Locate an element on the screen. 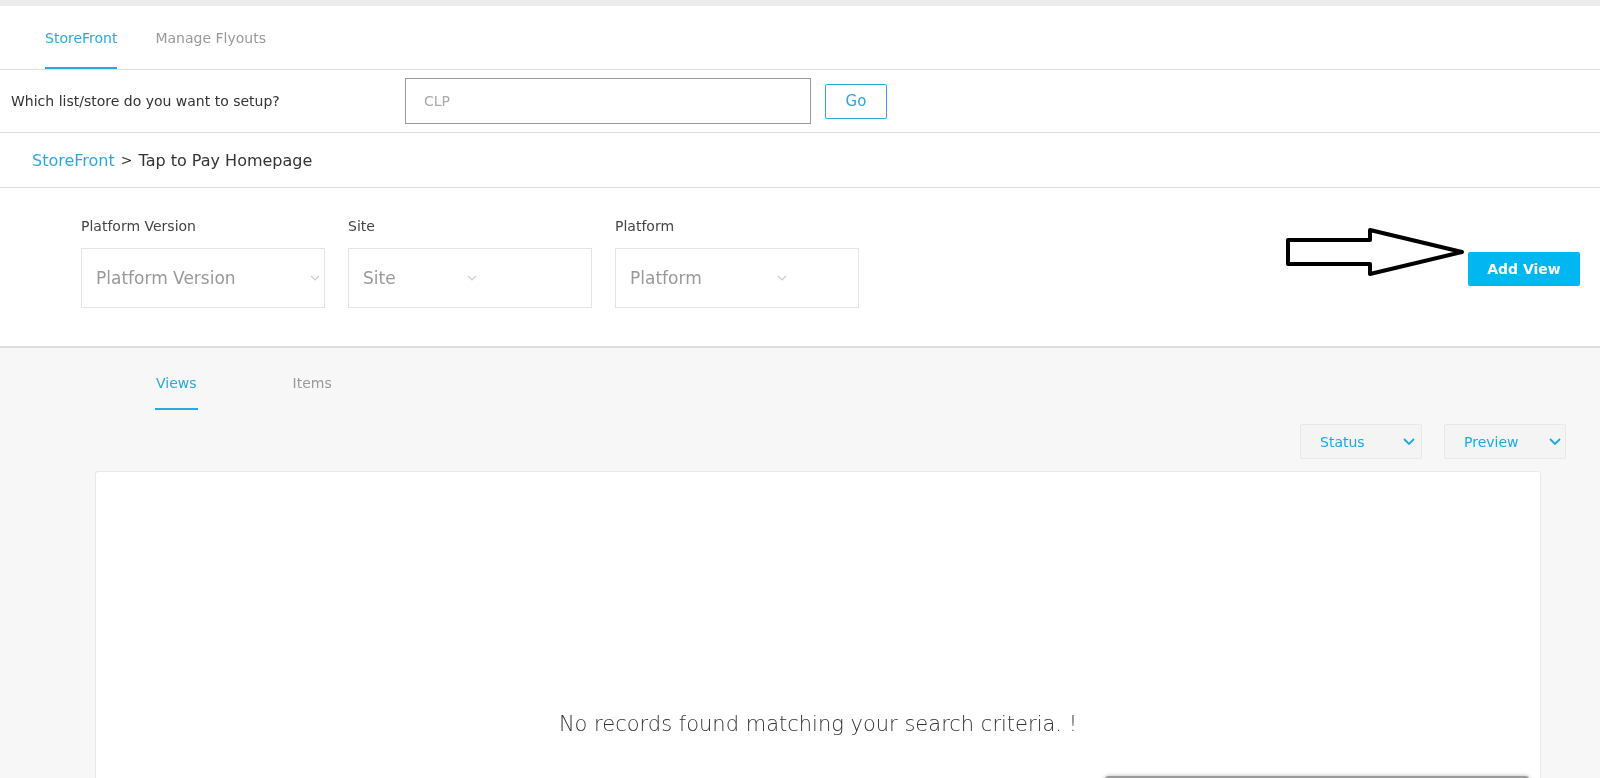 The width and height of the screenshot is (1600, 778). breadcrumb-current: Tap to Pay Homepage is located at coordinates (225, 160).